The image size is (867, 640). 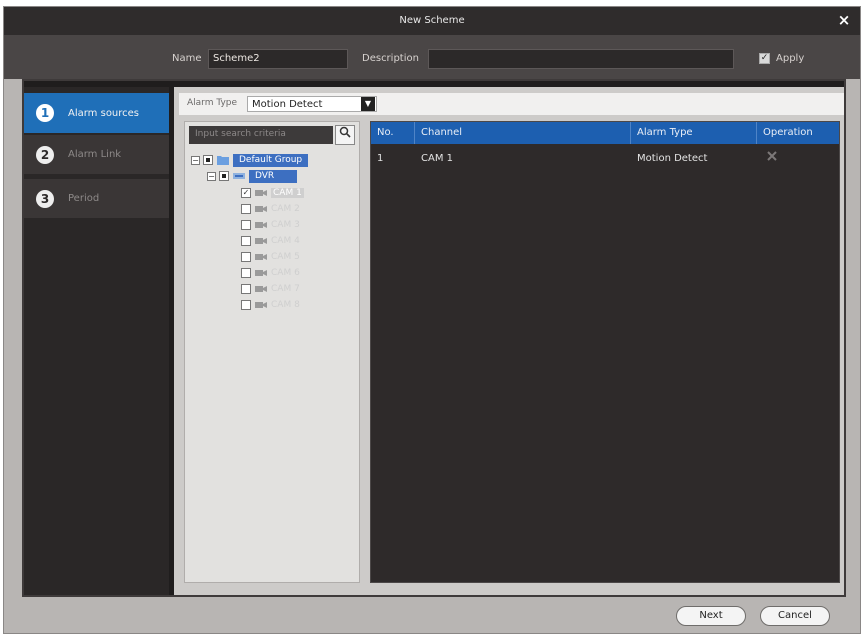 What do you see at coordinates (711, 616) in the screenshot?
I see `next-button: Next` at bounding box center [711, 616].